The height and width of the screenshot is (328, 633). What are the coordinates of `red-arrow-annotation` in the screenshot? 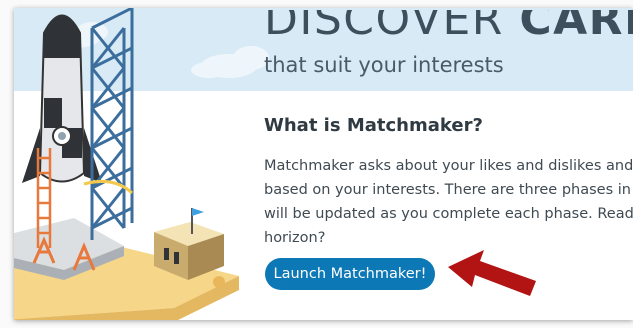 It's located at (492, 273).